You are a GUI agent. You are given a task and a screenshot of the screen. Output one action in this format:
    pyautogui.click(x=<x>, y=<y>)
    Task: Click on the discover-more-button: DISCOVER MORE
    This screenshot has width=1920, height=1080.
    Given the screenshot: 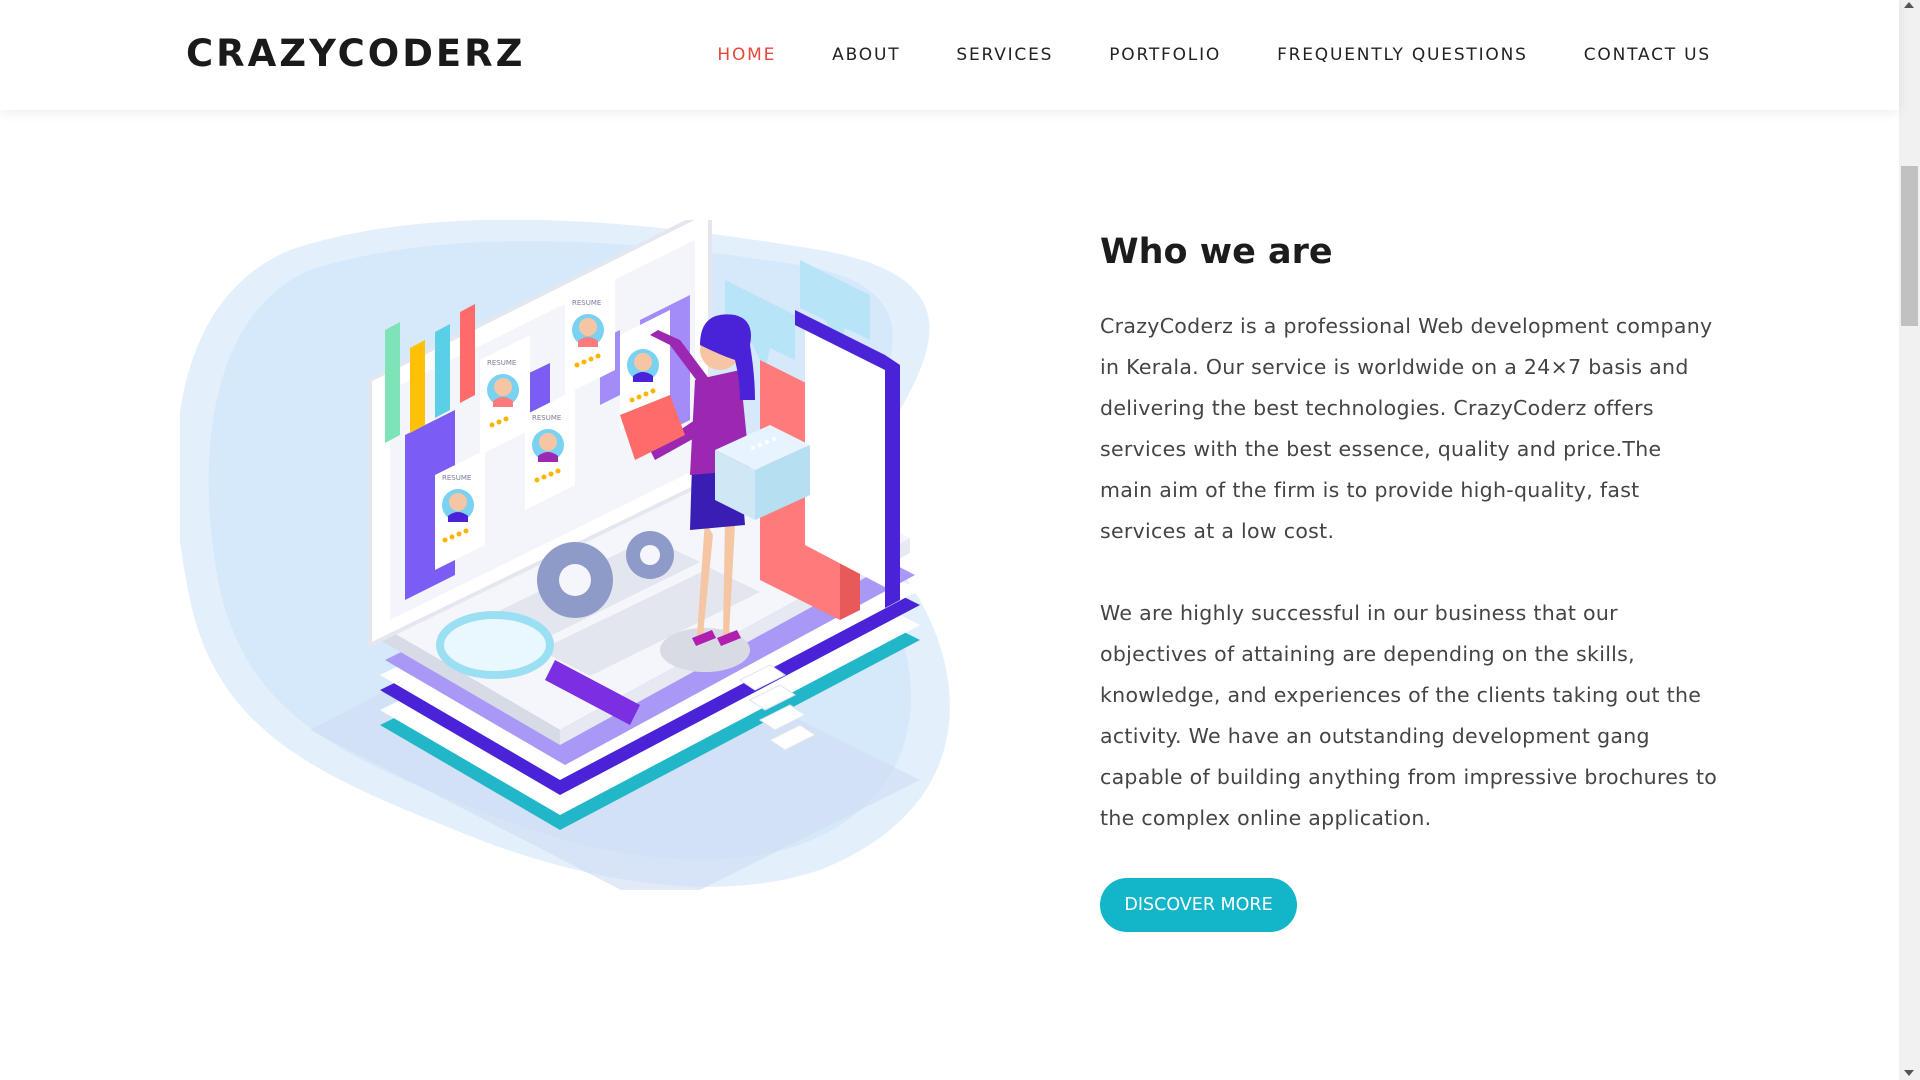 What is the action you would take?
    pyautogui.click(x=1198, y=905)
    